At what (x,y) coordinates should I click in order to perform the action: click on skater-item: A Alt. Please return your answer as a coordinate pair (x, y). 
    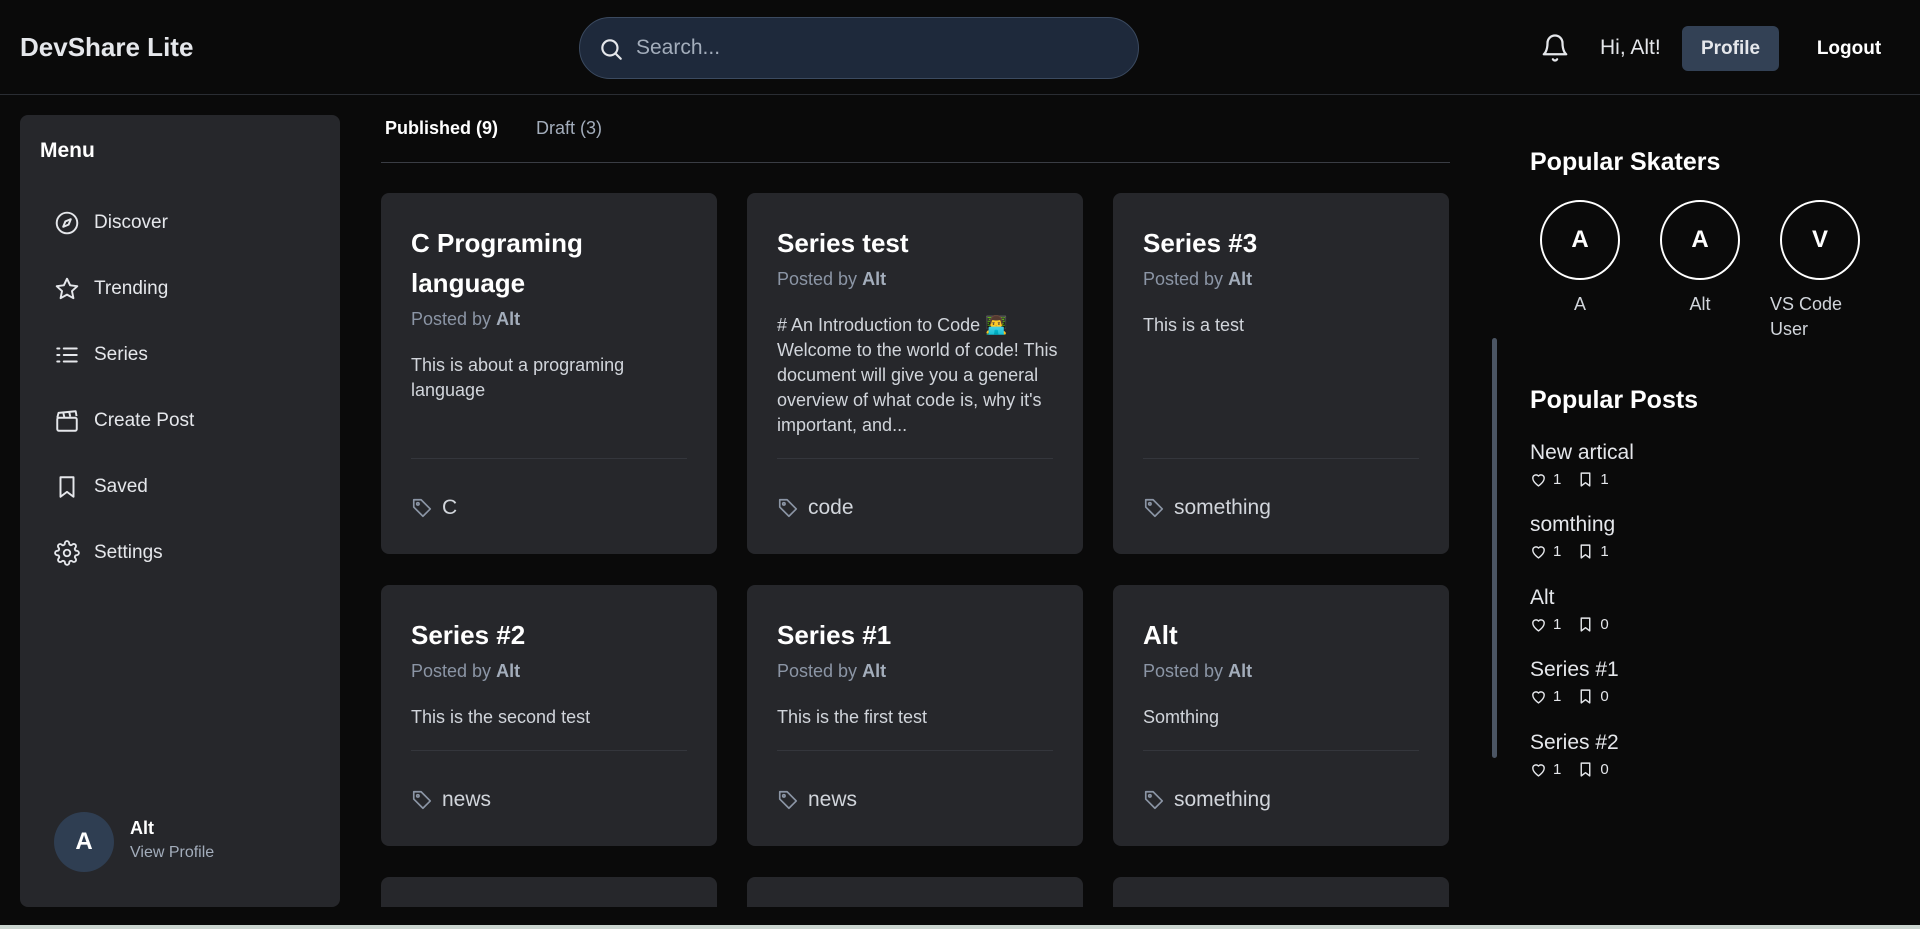
    Looking at the image, I should click on (1700, 258).